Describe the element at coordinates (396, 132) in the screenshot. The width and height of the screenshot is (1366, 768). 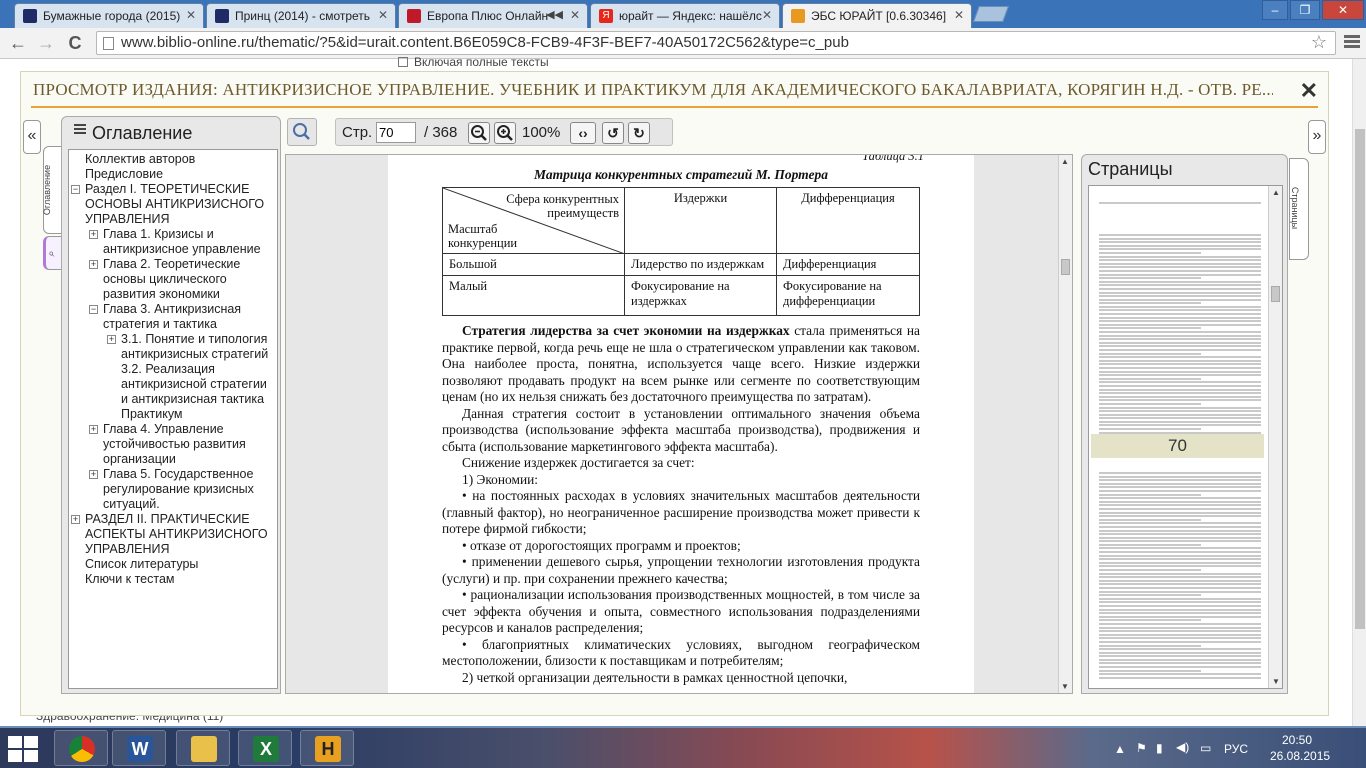
I see `page-number-input` at that location.